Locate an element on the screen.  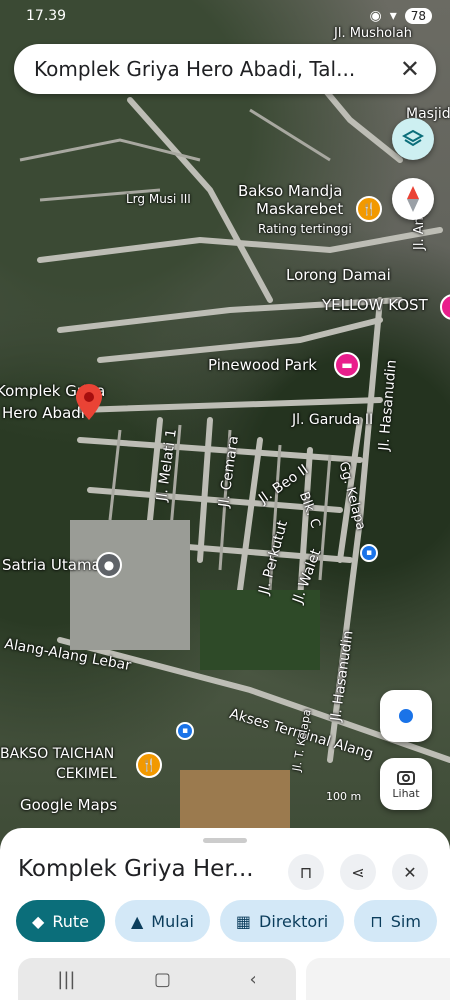
poi-label-satria-utama: Satria Utama is located at coordinates (51, 565).